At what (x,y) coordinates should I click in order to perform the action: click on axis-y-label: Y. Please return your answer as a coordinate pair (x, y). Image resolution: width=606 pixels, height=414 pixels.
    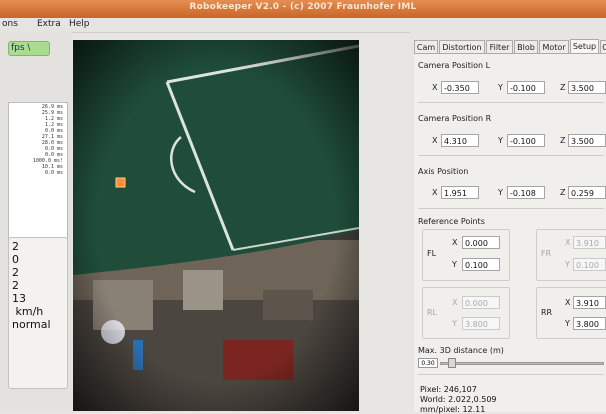
    Looking at the image, I should click on (500, 192).